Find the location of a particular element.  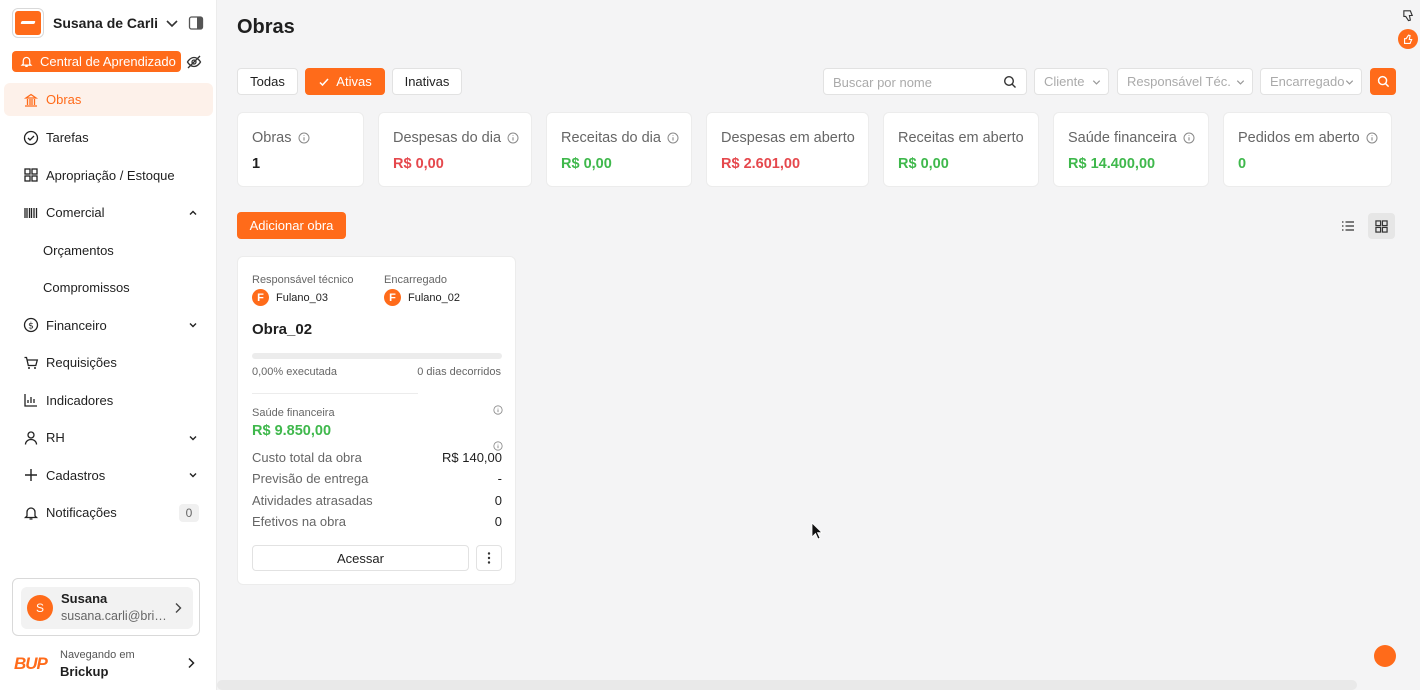

sidebar-item-tarefas: Tarefas is located at coordinates (108, 138).